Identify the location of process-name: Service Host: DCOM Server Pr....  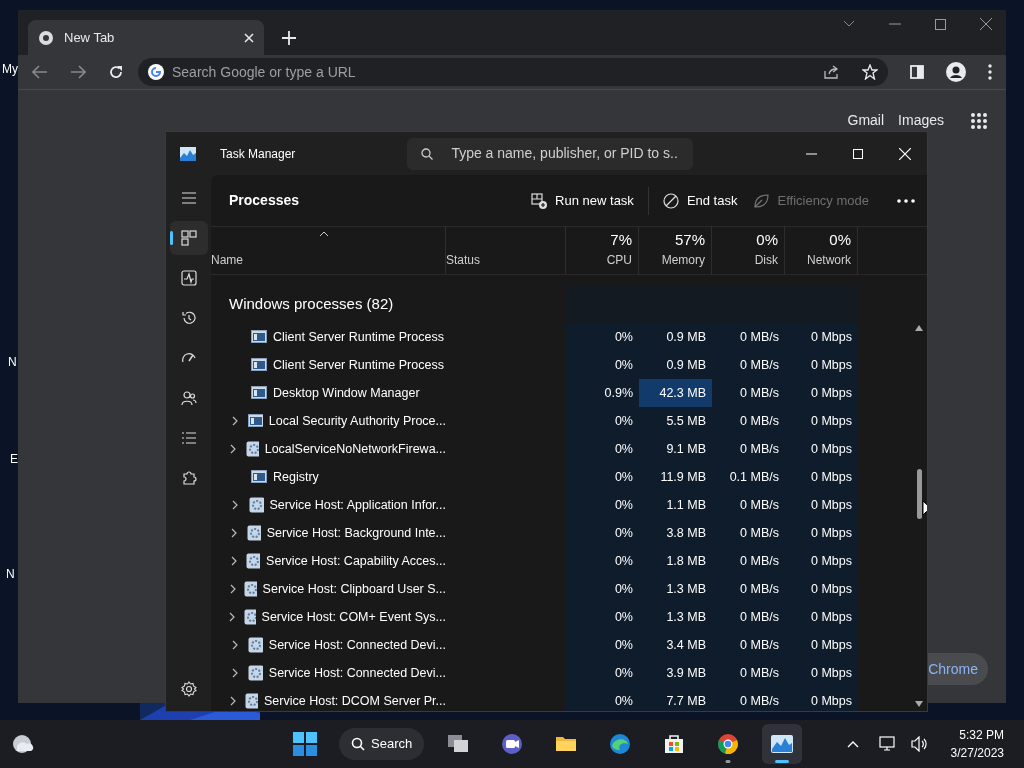
(355, 701).